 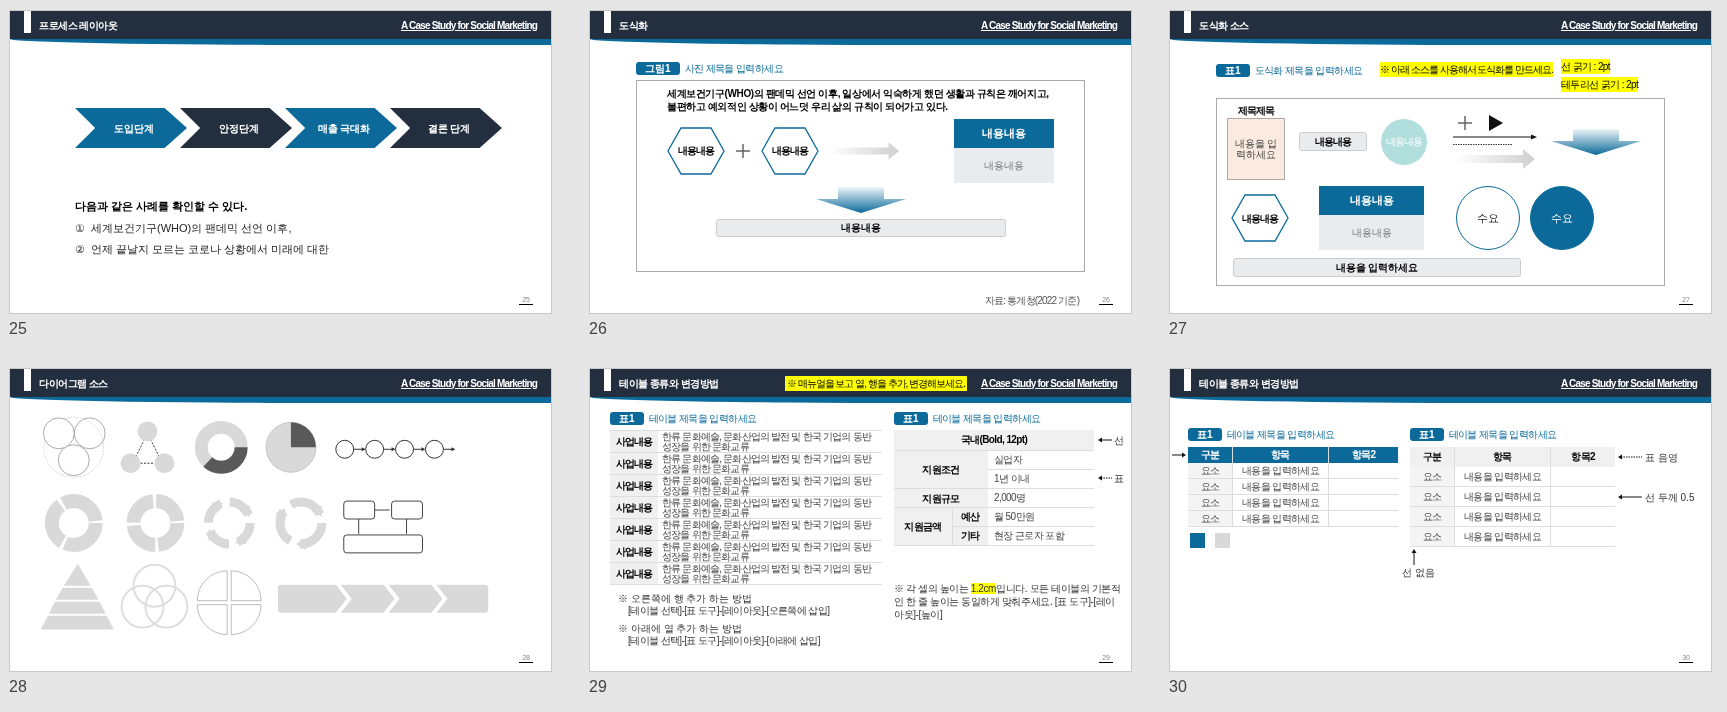 What do you see at coordinates (78, 25) in the screenshot?
I see `slide-title: 프로세스 레이아웃` at bounding box center [78, 25].